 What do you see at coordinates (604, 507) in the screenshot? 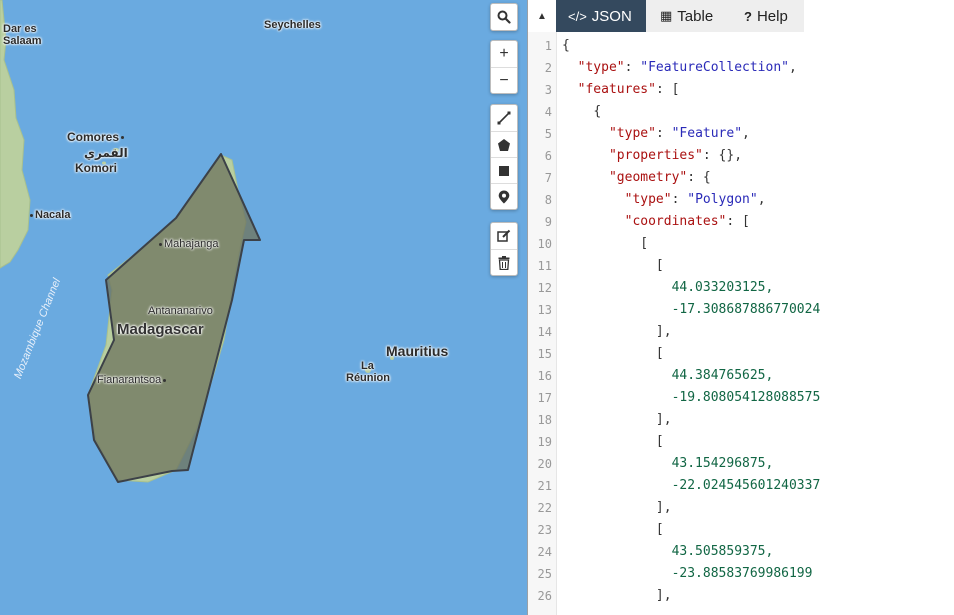
I see `code-line: 22 ],` at bounding box center [604, 507].